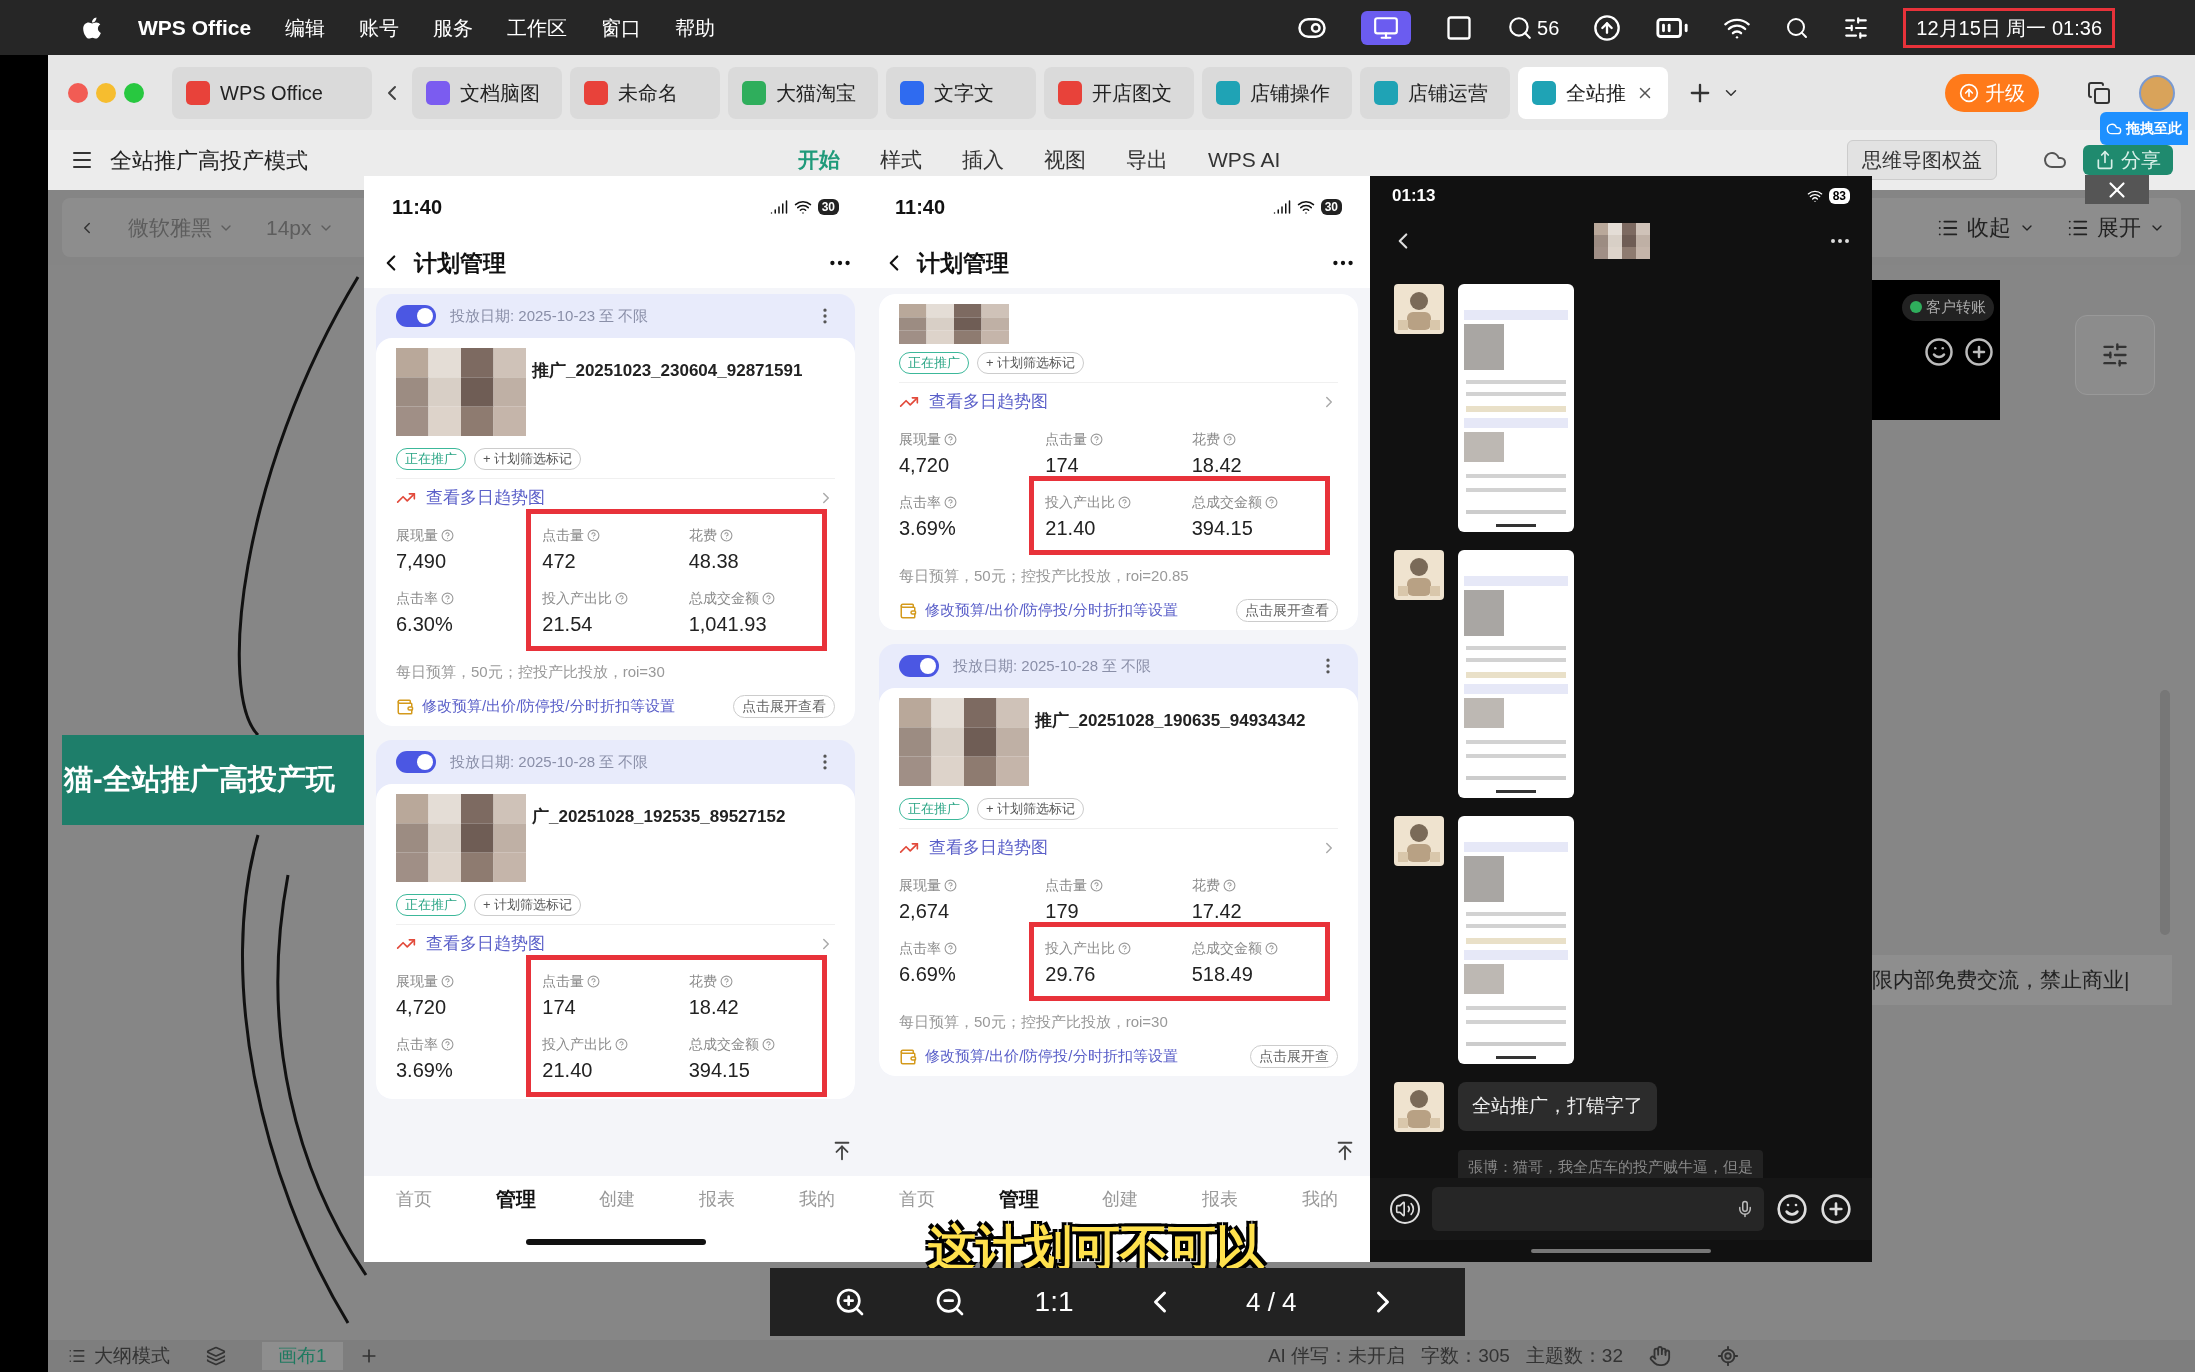 Image resolution: width=2195 pixels, height=1372 pixels. Describe the element at coordinates (714, 561) in the screenshot. I see `metric-value: 48.38` at that location.